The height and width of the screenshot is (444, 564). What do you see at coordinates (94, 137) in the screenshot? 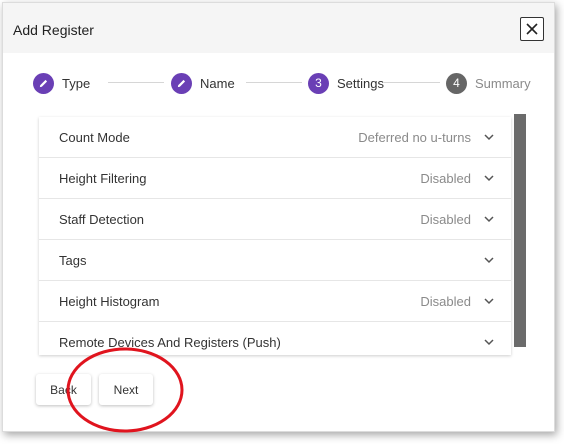
I see `row-label: Count Mode` at bounding box center [94, 137].